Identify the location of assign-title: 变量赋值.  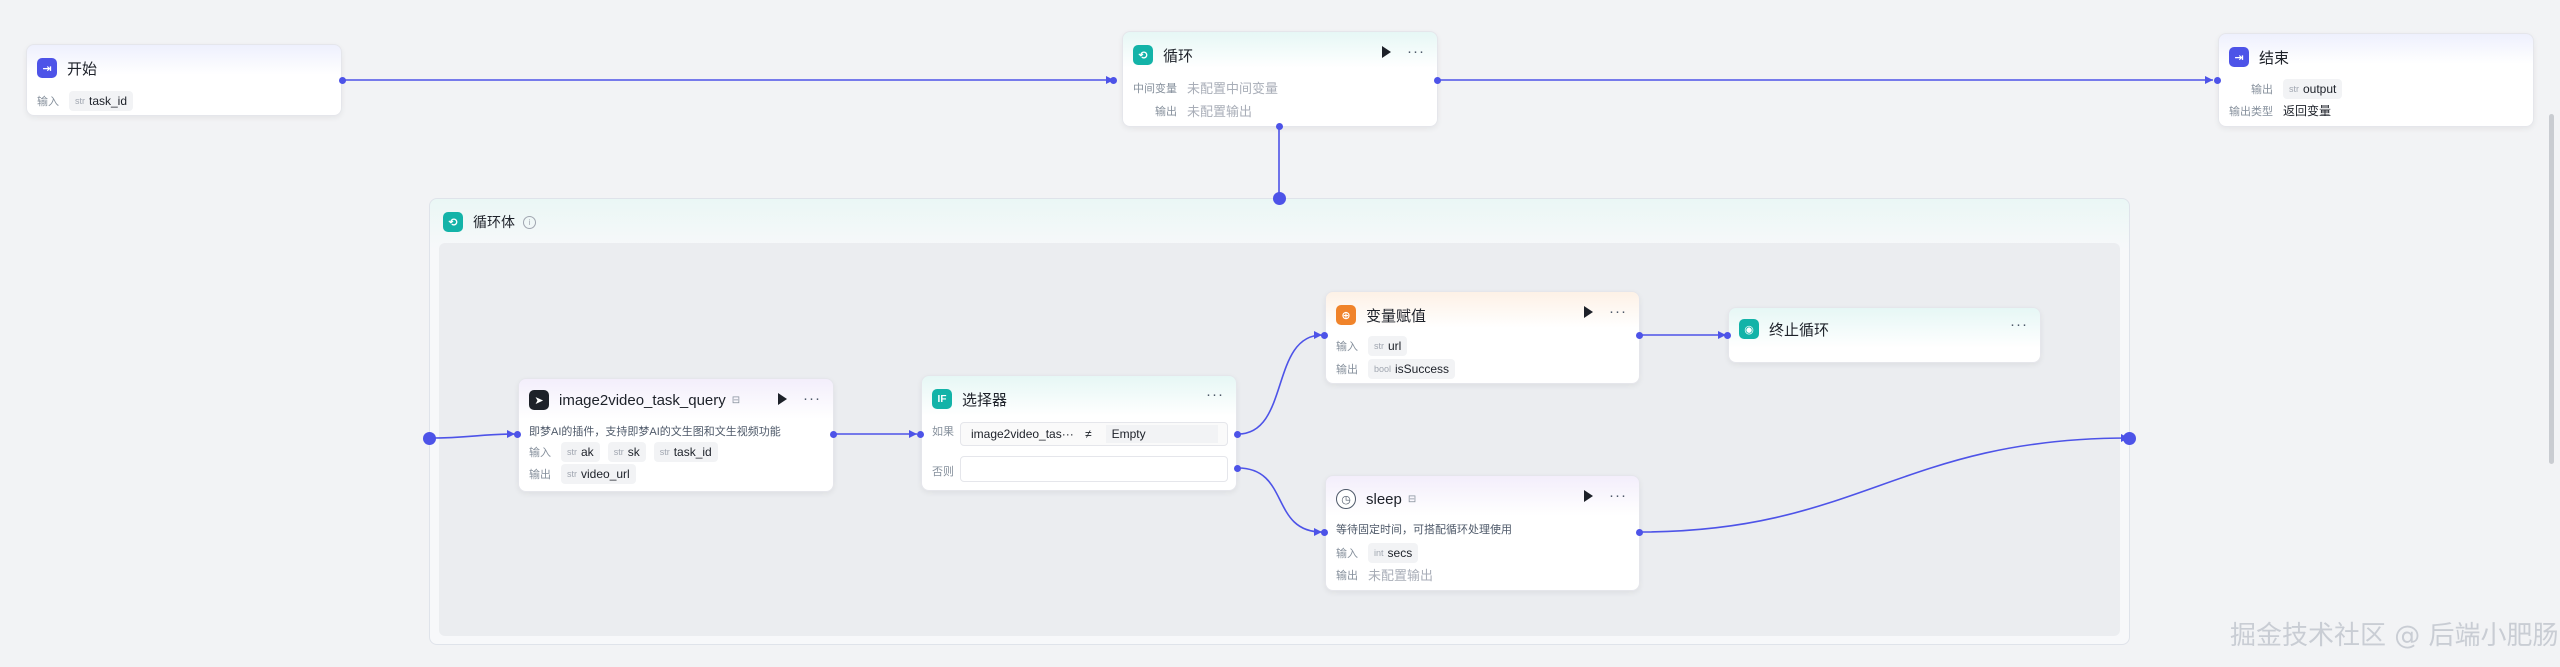
(1396, 316).